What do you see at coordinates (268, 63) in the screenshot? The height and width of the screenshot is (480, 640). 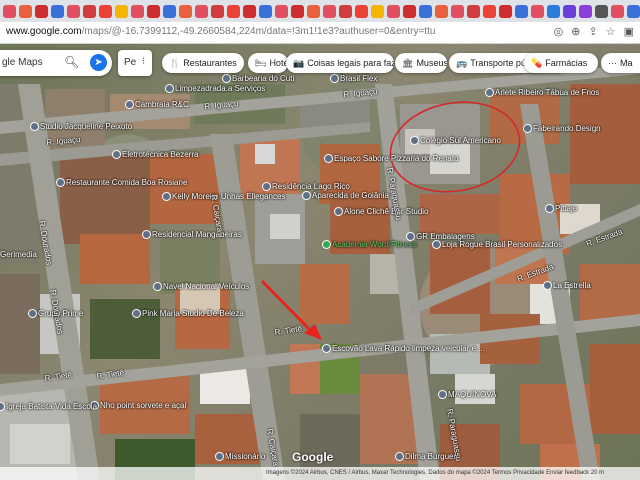 I see `chip-hotel: 🛏Hotéis` at bounding box center [268, 63].